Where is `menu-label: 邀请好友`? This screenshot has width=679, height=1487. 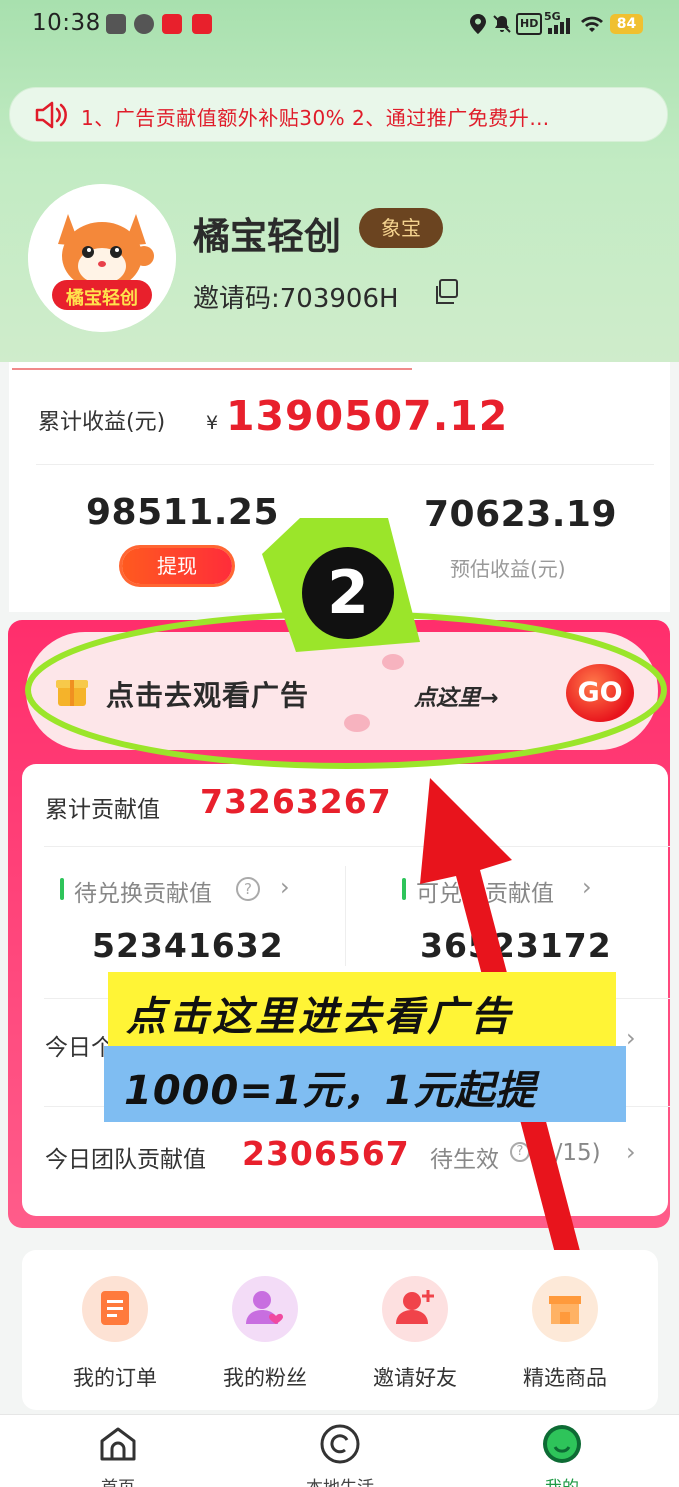 menu-label: 邀请好友 is located at coordinates (415, 1378).